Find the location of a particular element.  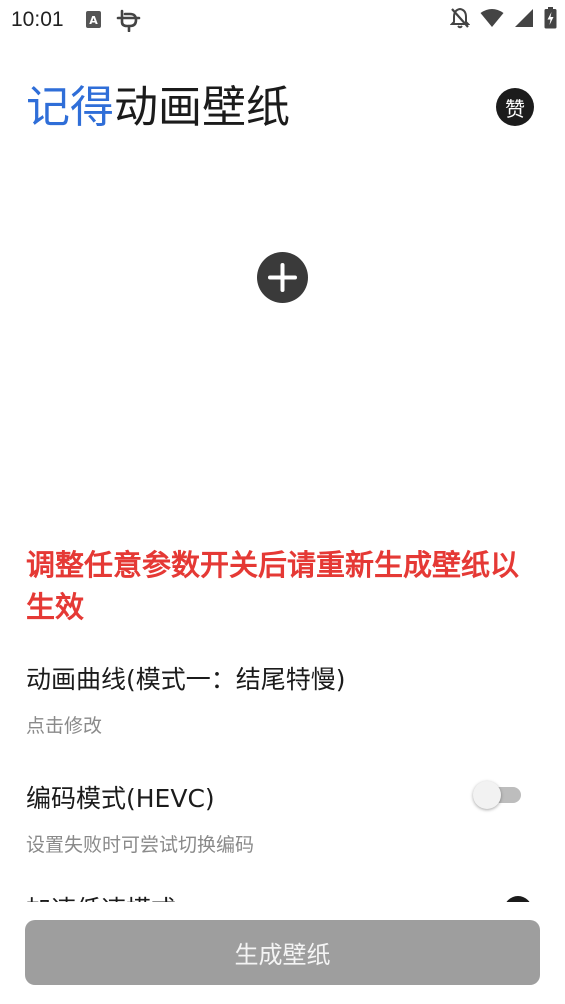

animation-curve-subtitle: 点击修改 is located at coordinates (64, 726).